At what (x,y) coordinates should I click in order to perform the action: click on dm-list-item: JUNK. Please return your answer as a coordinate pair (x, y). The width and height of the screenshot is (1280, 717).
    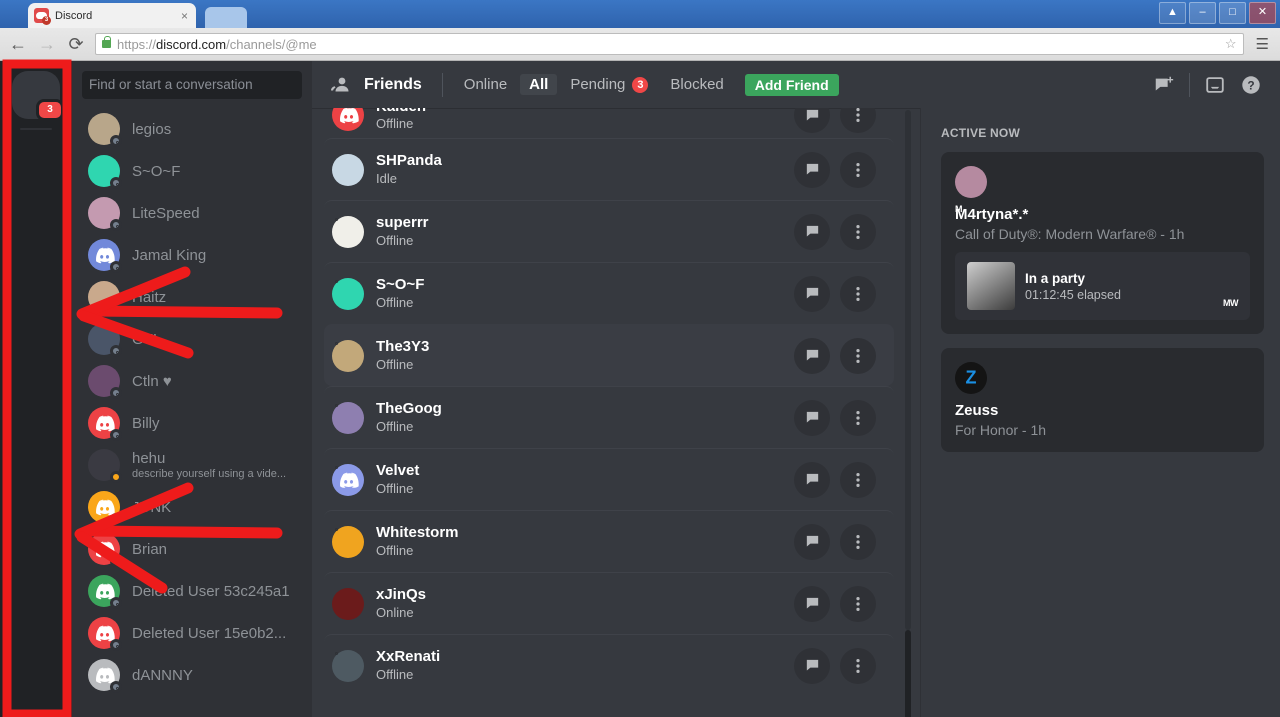
    Looking at the image, I should click on (192, 507).